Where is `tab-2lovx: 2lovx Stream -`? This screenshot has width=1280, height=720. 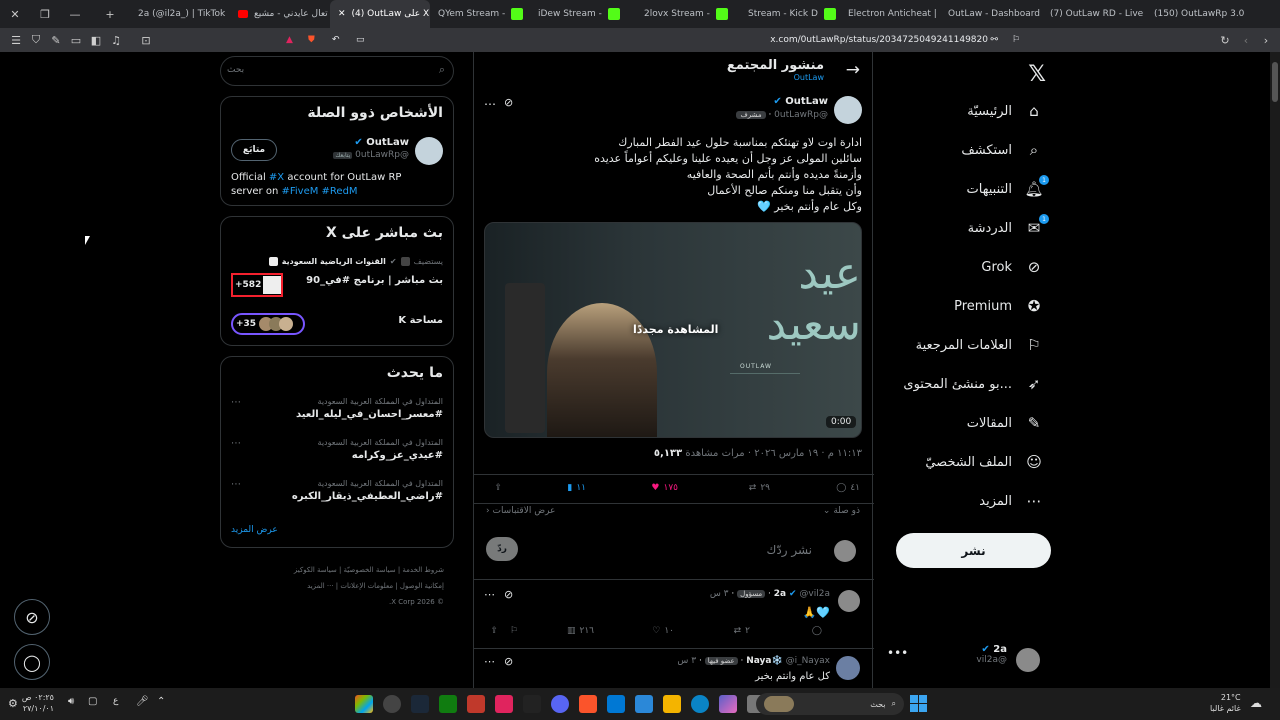
tab-2lovx: 2lovx Stream - is located at coordinates (688, 14).